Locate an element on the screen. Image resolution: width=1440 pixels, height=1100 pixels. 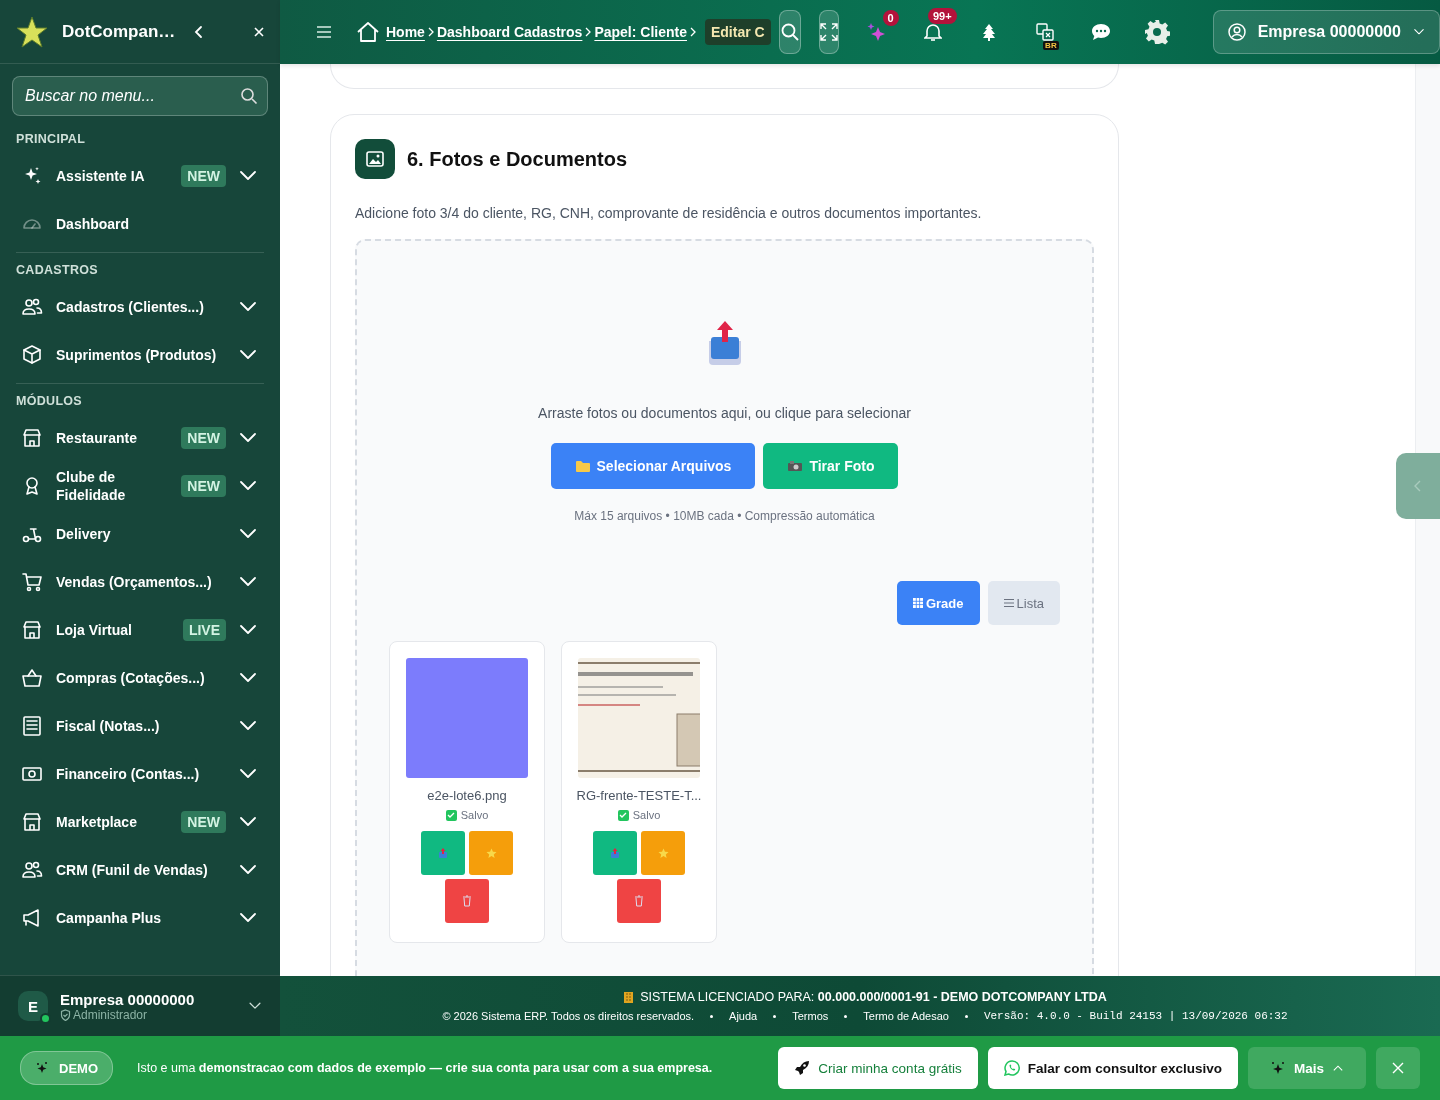
menu-icon is located at coordinates (324, 32).